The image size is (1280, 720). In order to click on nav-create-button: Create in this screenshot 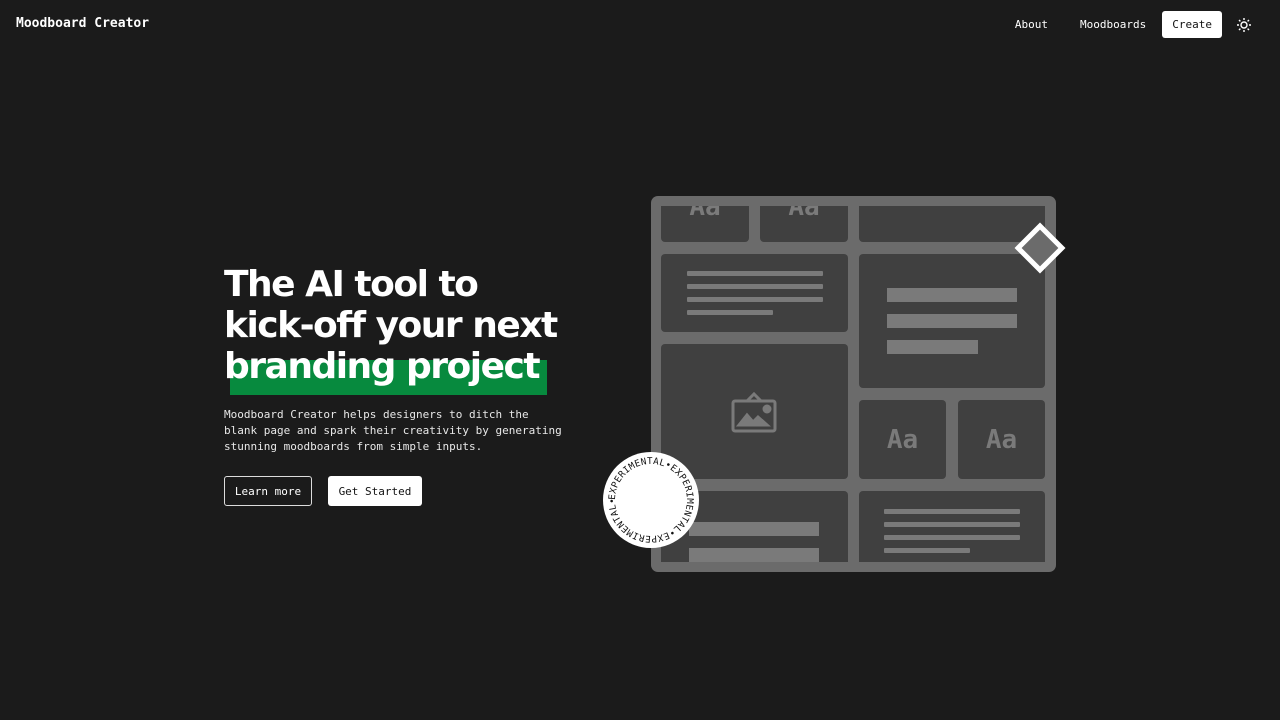, I will do `click(1192, 24)`.